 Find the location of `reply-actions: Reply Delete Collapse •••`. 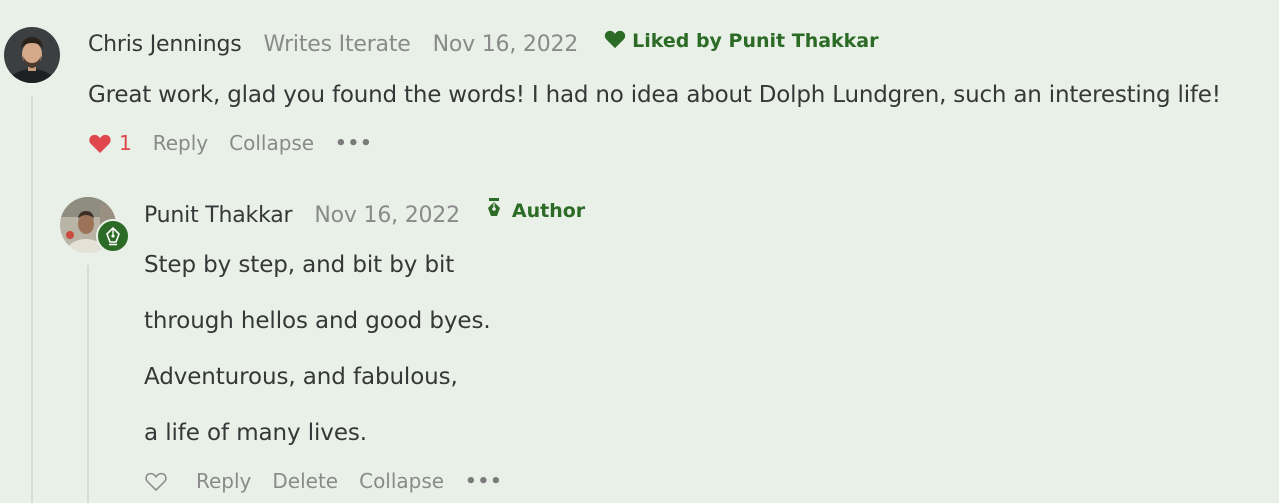

reply-actions: Reply Delete Collapse ••• is located at coordinates (323, 481).